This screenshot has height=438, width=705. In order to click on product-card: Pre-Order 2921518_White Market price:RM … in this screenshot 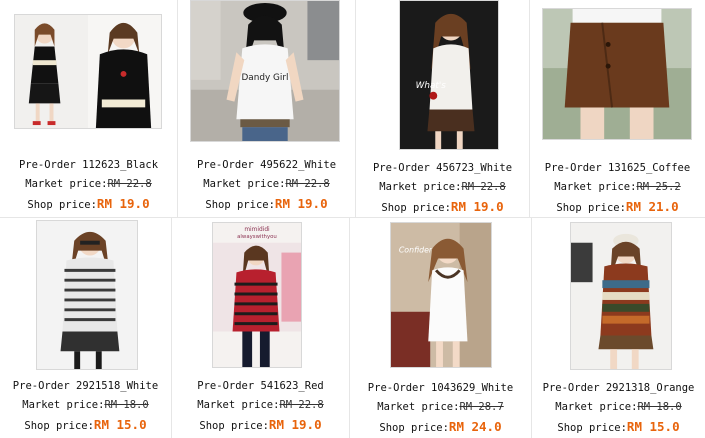, I will do `click(86, 328)`.